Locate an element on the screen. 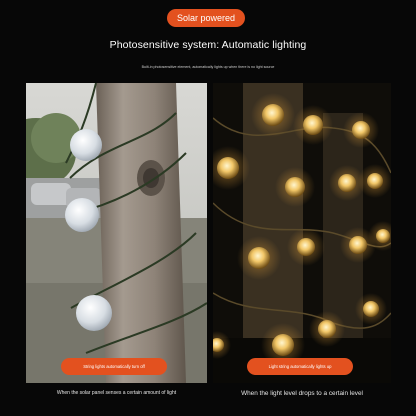 The width and height of the screenshot is (416, 416). lights-off-pill: String lights automatically turn off is located at coordinates (114, 366).